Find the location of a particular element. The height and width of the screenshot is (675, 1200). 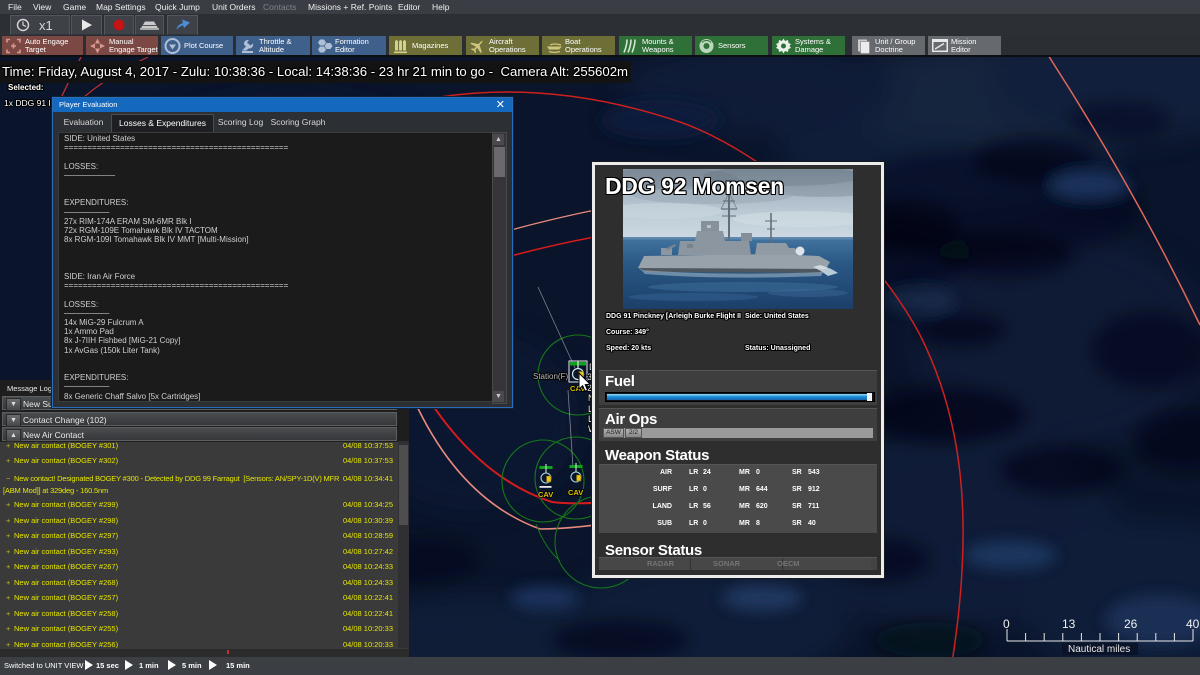

svg-text: 13 is located at coordinates (1069, 624).